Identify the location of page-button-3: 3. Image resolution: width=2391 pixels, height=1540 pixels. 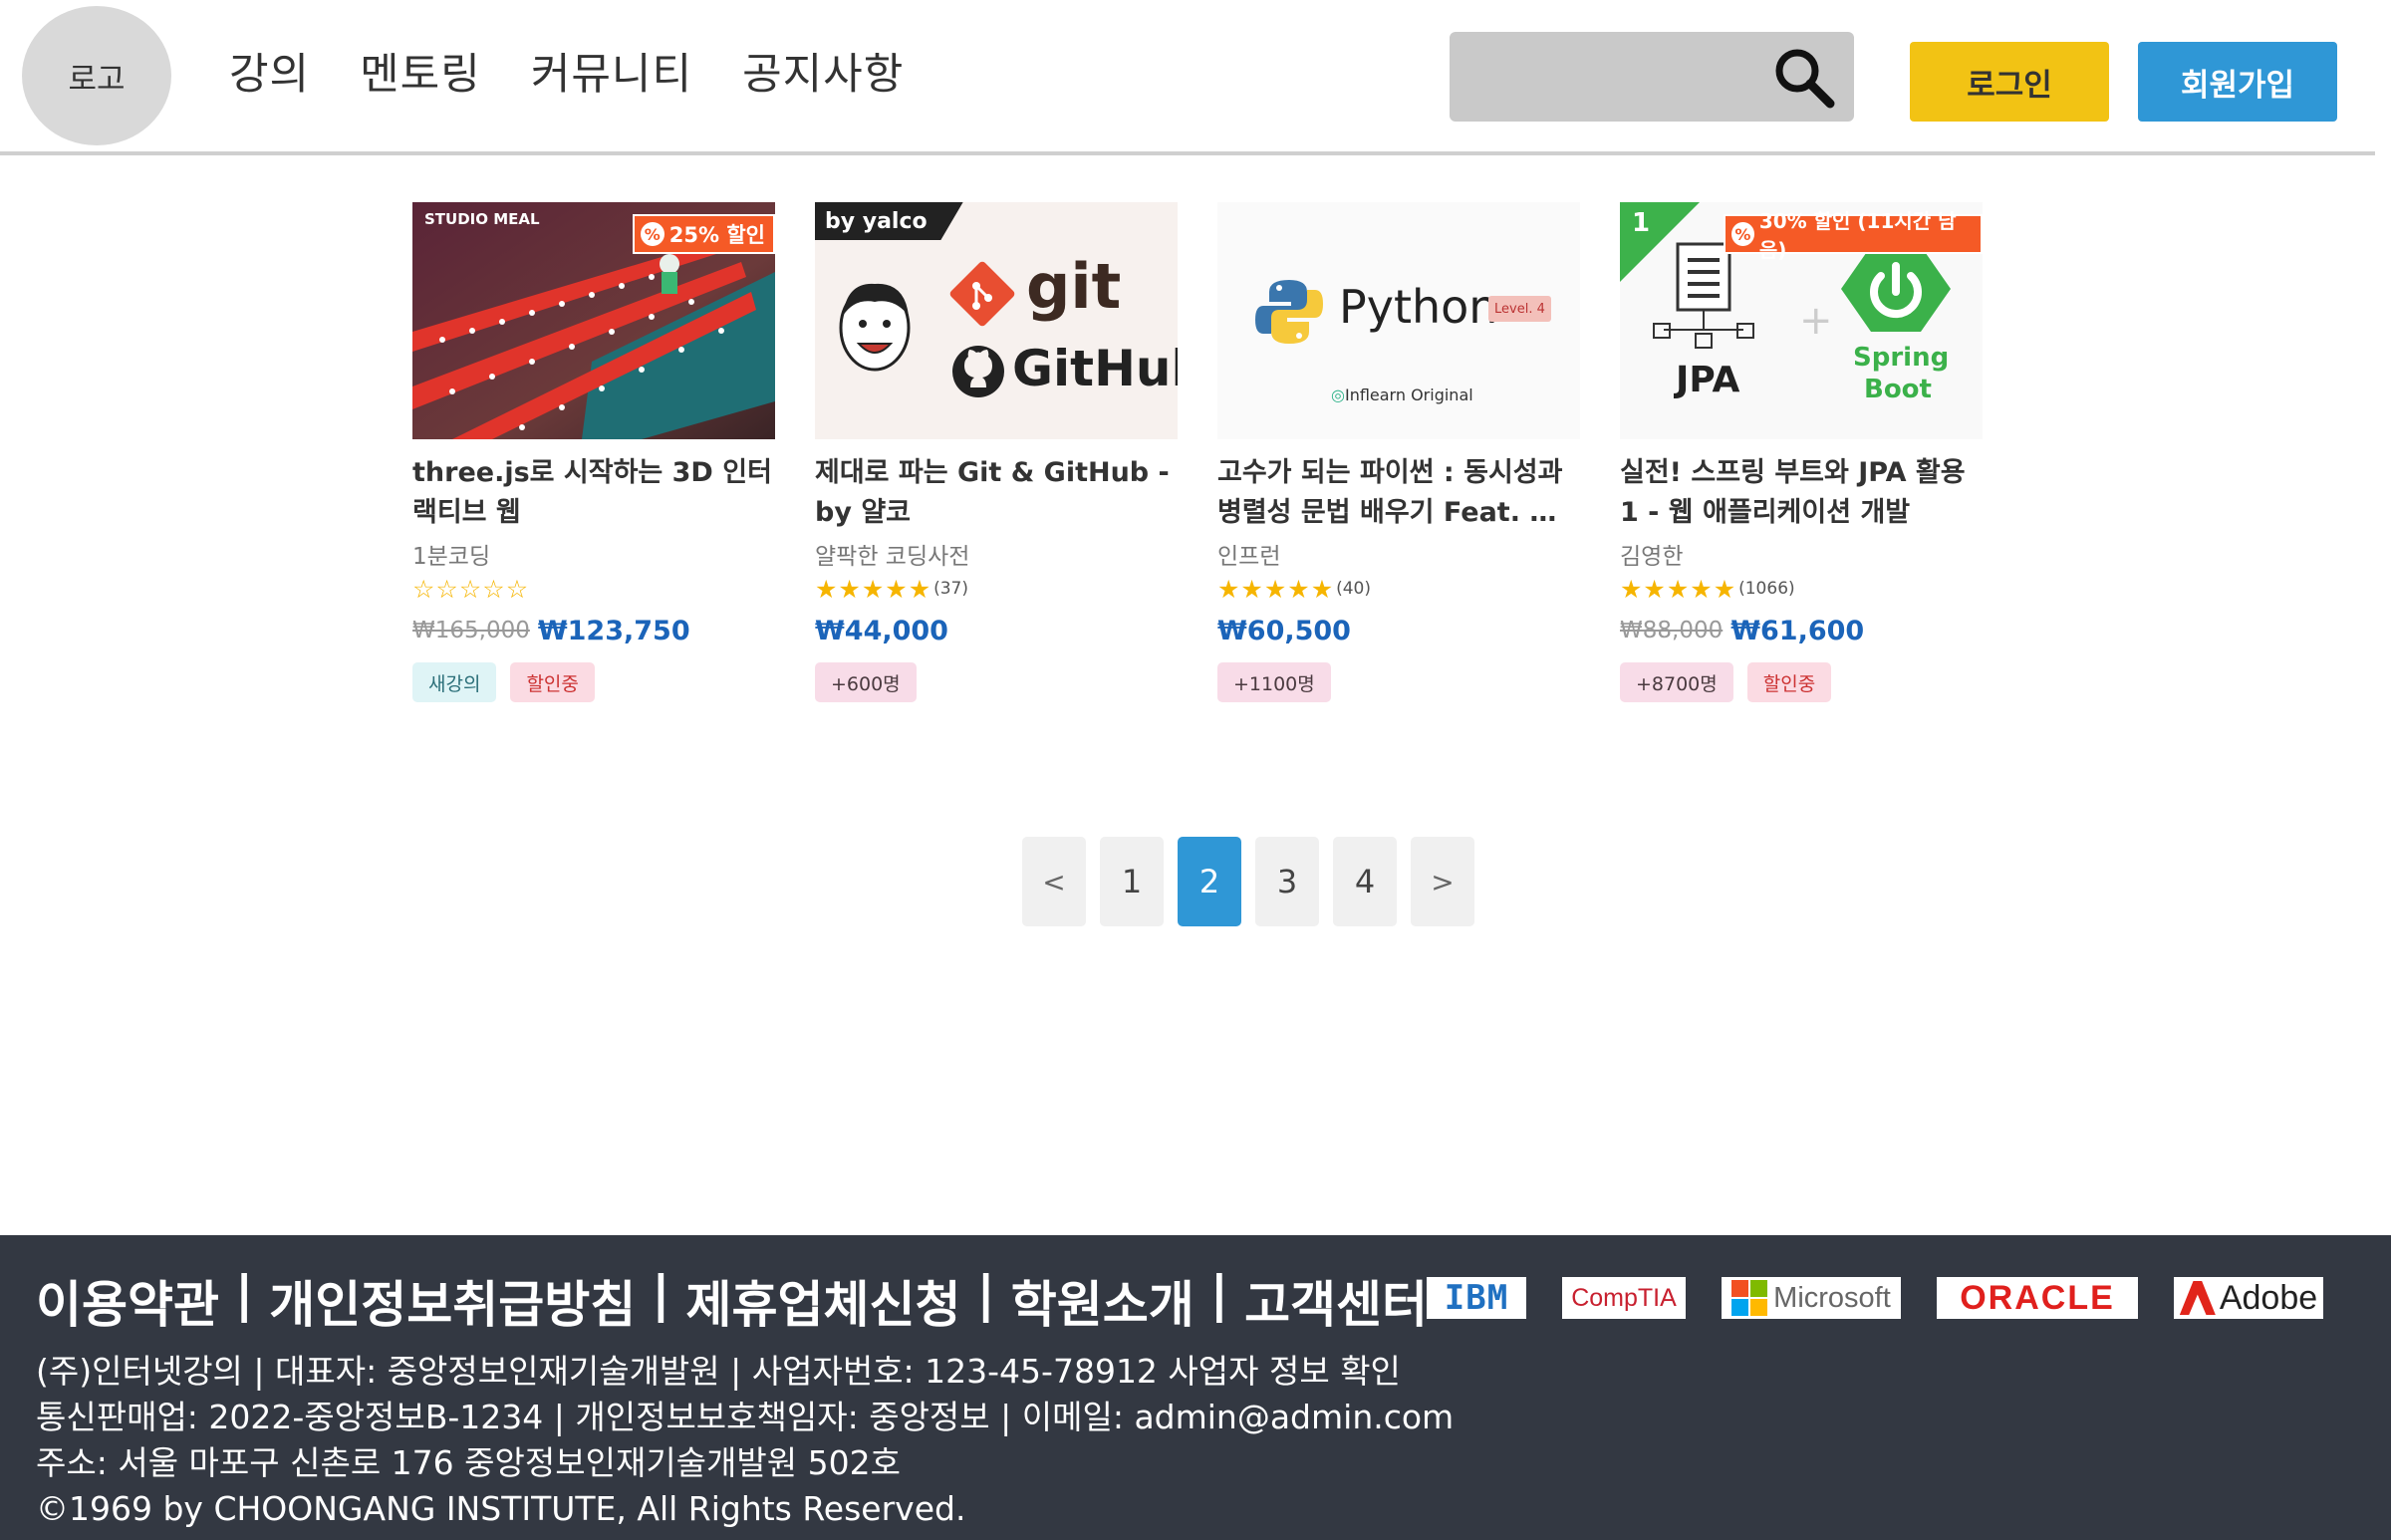
(1287, 881).